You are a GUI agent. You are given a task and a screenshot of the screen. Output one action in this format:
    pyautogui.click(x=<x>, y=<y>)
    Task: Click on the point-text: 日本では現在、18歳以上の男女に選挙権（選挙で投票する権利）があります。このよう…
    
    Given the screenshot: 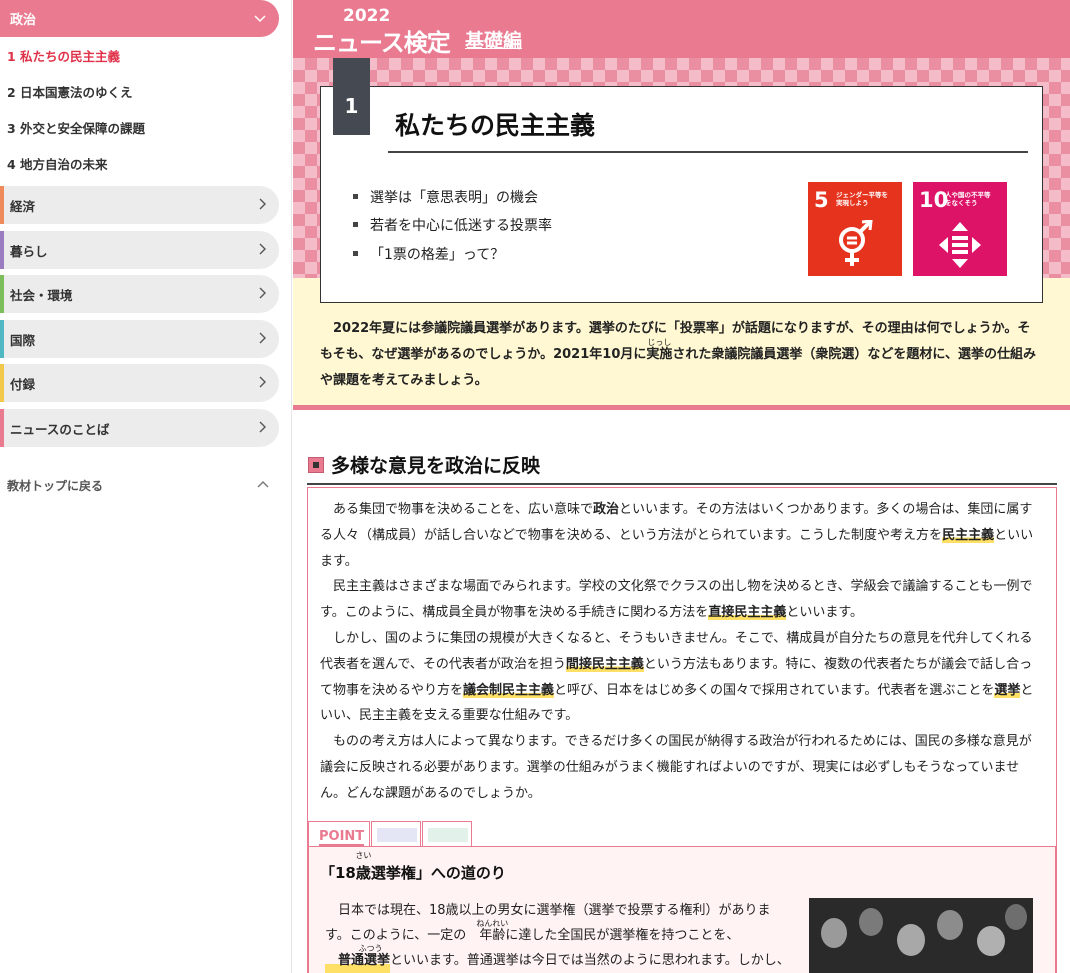 What is the action you would take?
    pyautogui.click(x=559, y=935)
    